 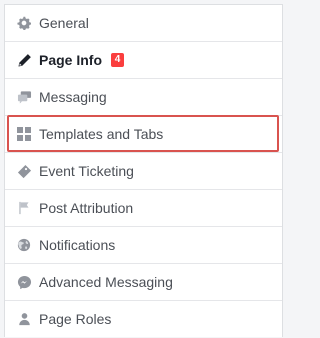 What do you see at coordinates (24, 208) in the screenshot?
I see `flag-icon` at bounding box center [24, 208].